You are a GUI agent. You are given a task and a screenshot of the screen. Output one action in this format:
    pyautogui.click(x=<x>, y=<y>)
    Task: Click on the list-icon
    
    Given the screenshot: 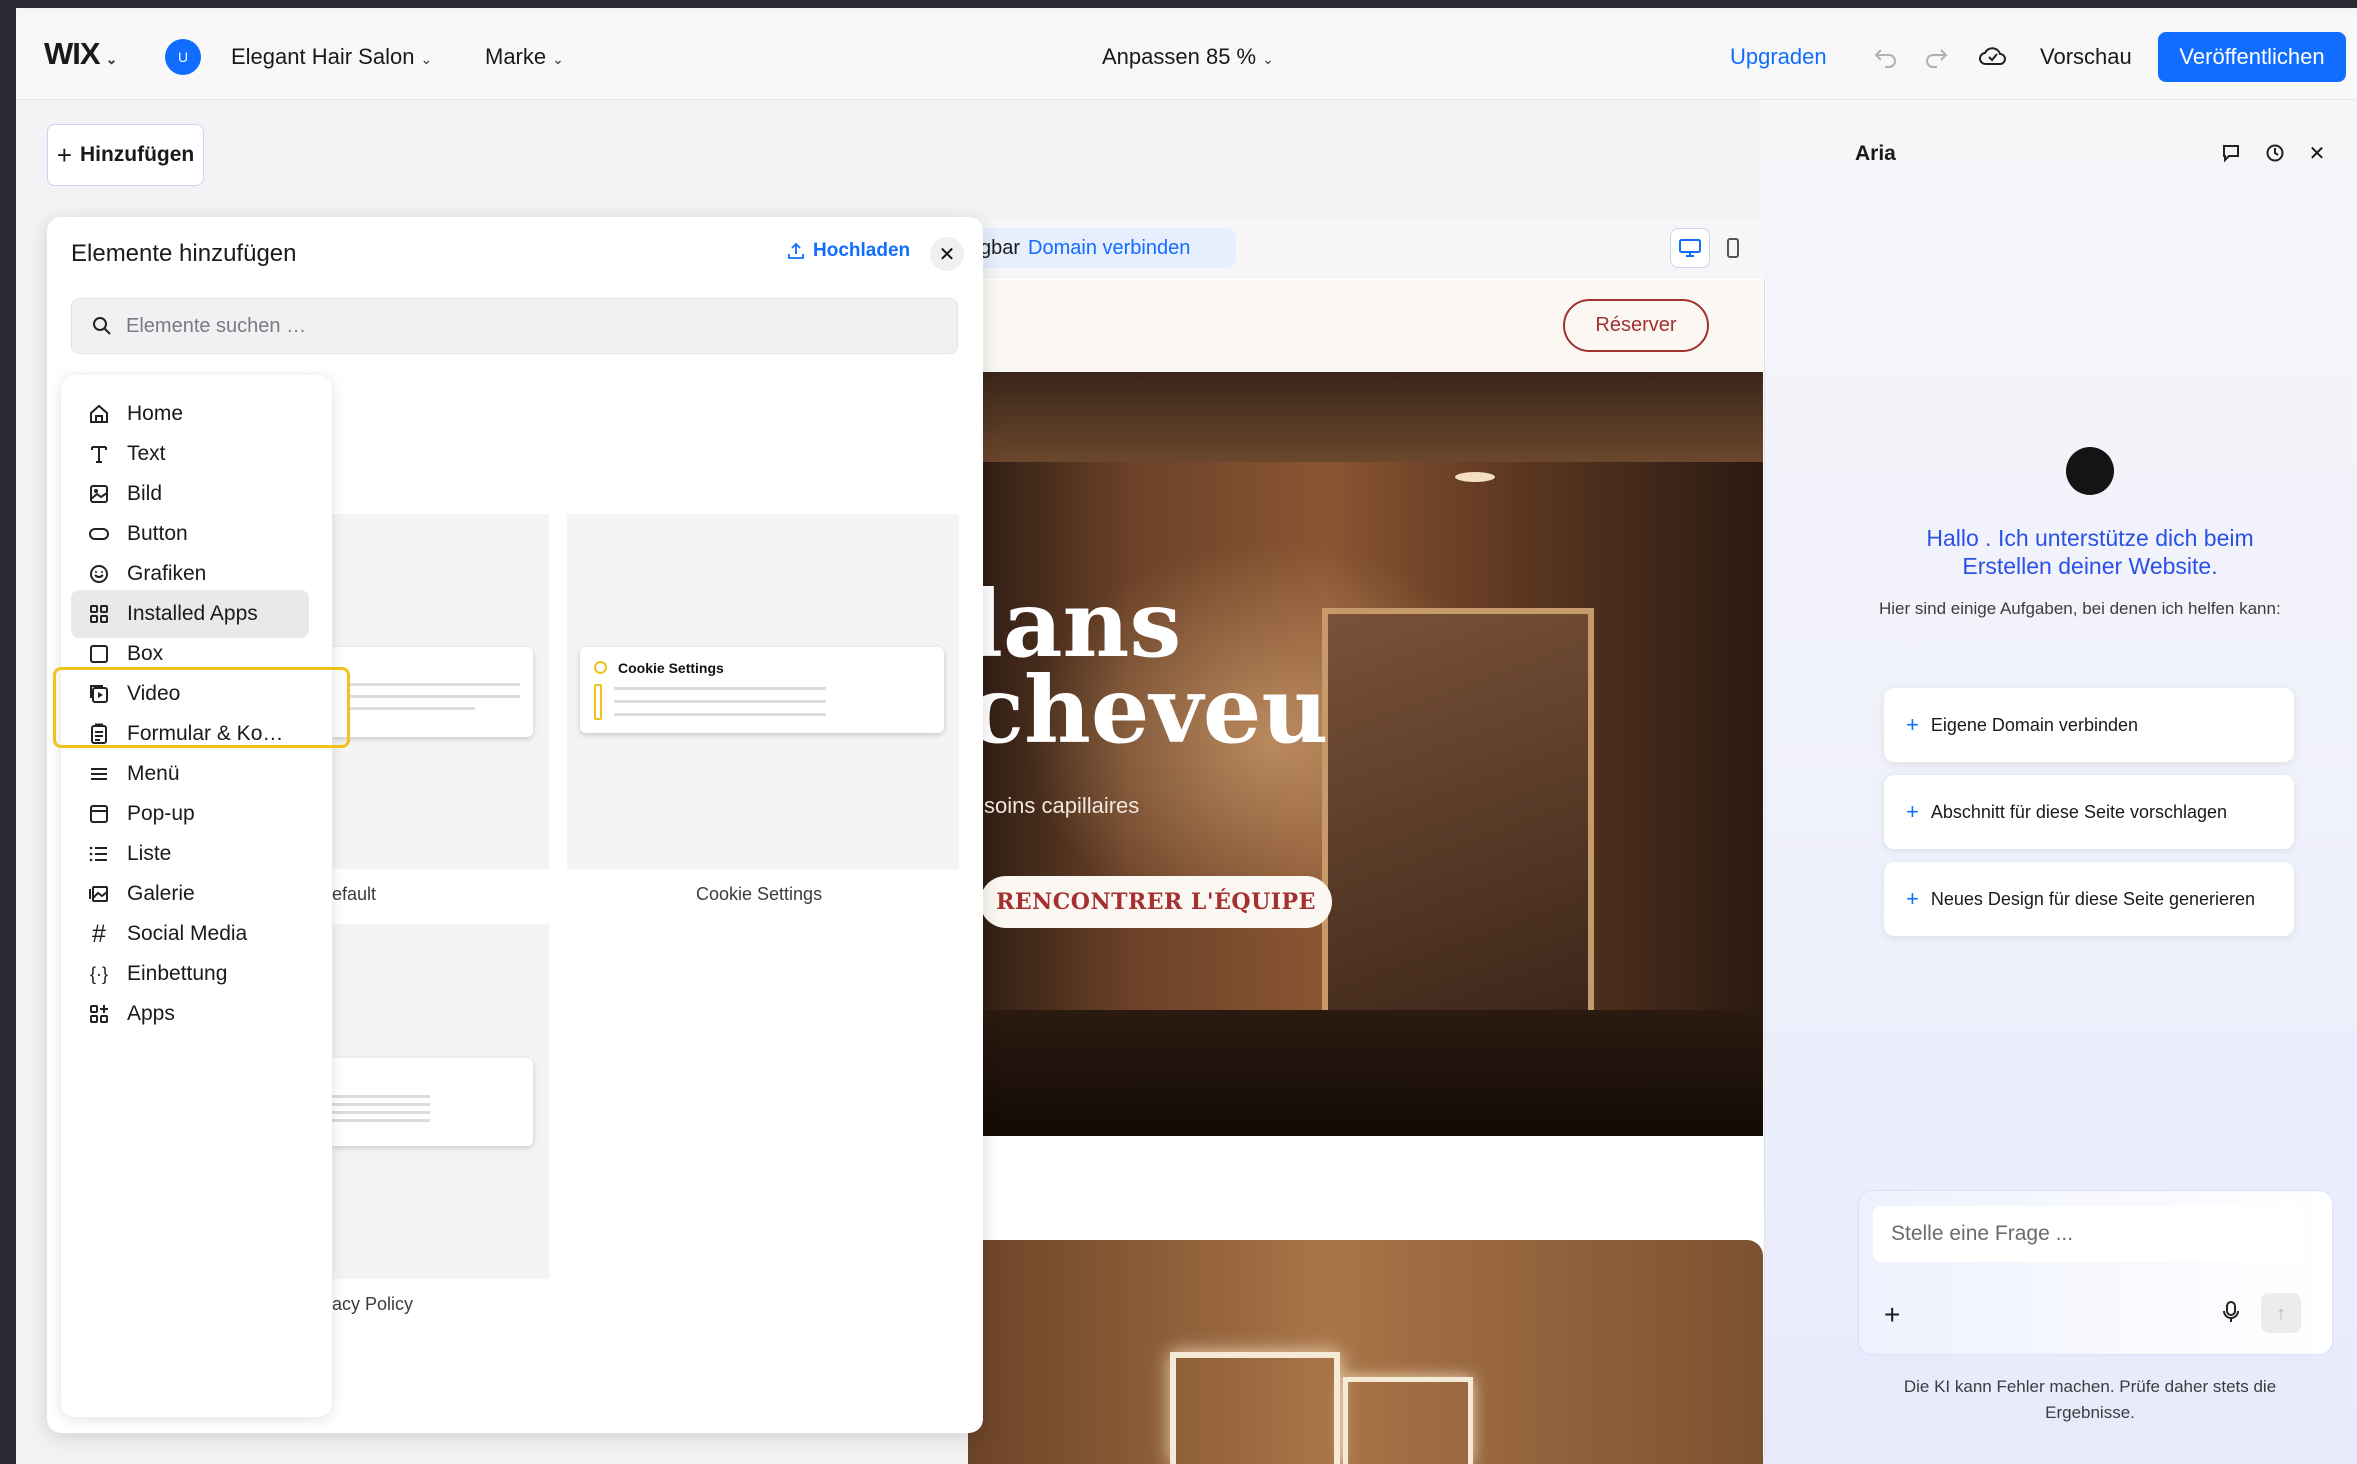 What is the action you would take?
    pyautogui.click(x=99, y=854)
    